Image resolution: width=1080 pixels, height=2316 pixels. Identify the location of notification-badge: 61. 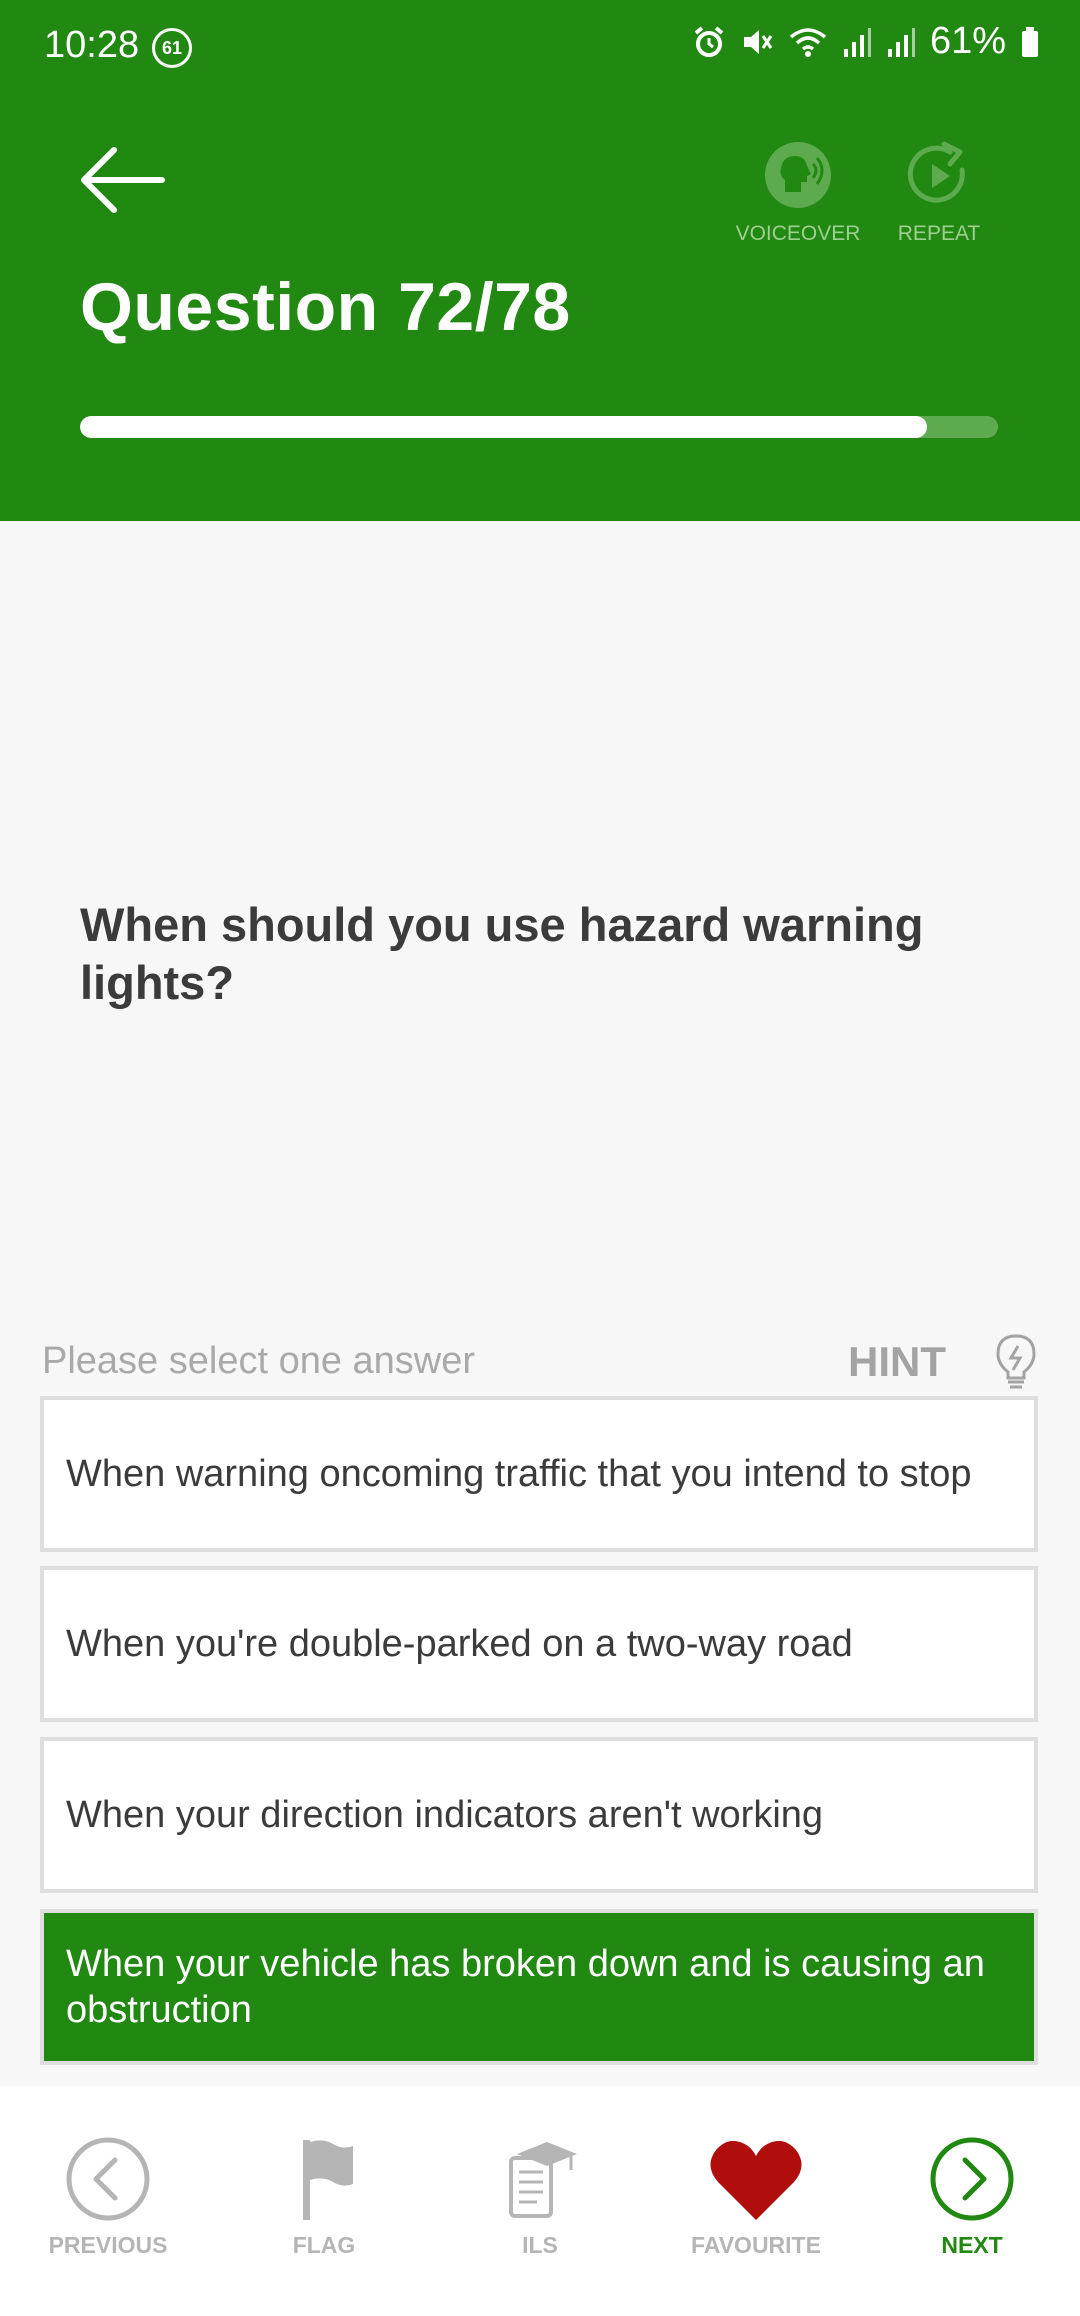
(172, 48).